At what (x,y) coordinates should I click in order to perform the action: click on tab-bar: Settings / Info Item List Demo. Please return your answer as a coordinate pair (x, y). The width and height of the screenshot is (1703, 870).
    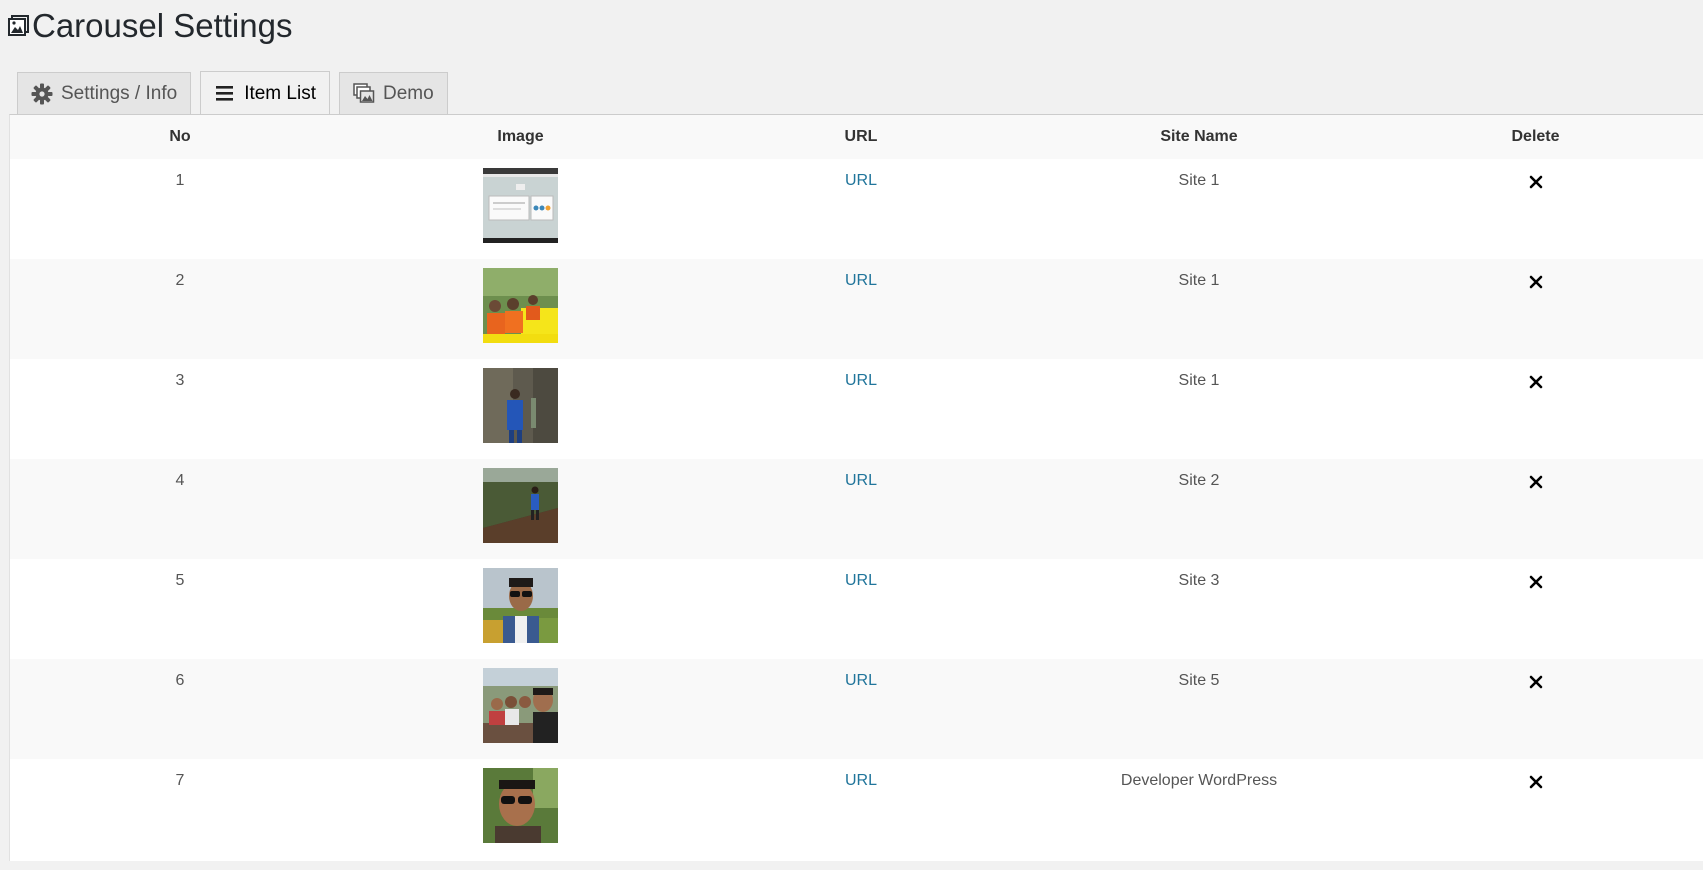
    Looking at the image, I should click on (237, 93).